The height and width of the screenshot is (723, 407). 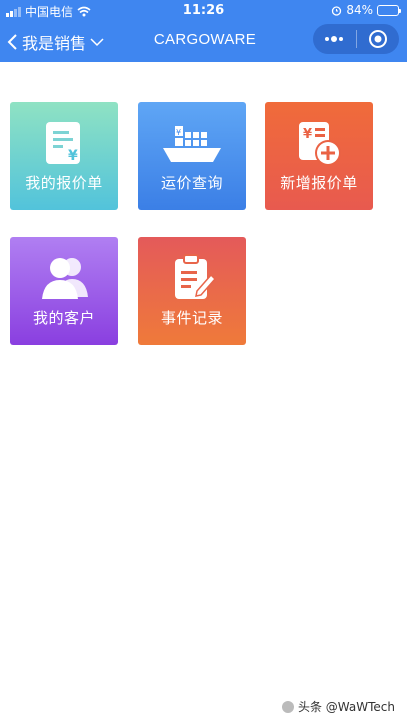 I want to click on more-dots-icon, so click(x=334, y=39).